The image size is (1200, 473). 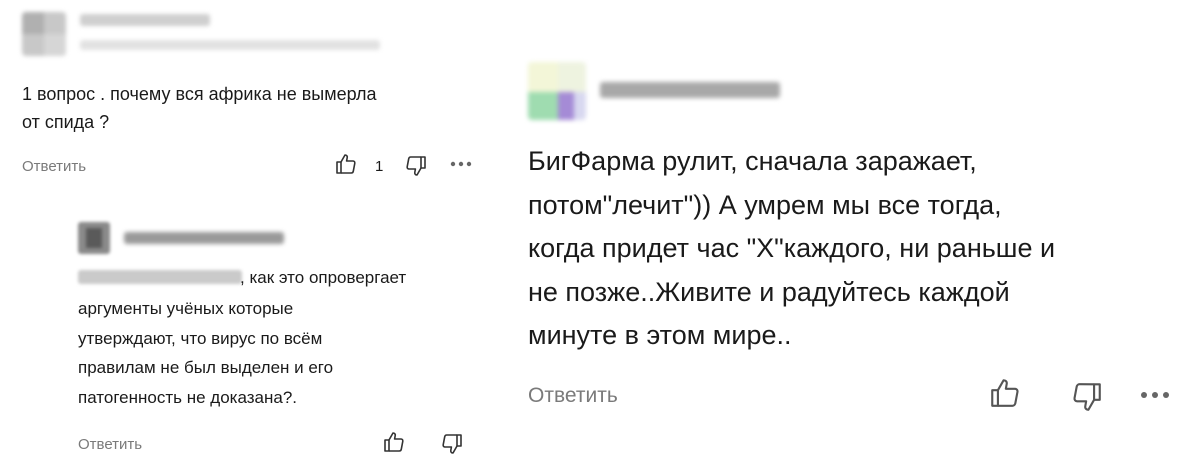 I want to click on mention-suffix: , как это опровергает, so click(x=323, y=277).